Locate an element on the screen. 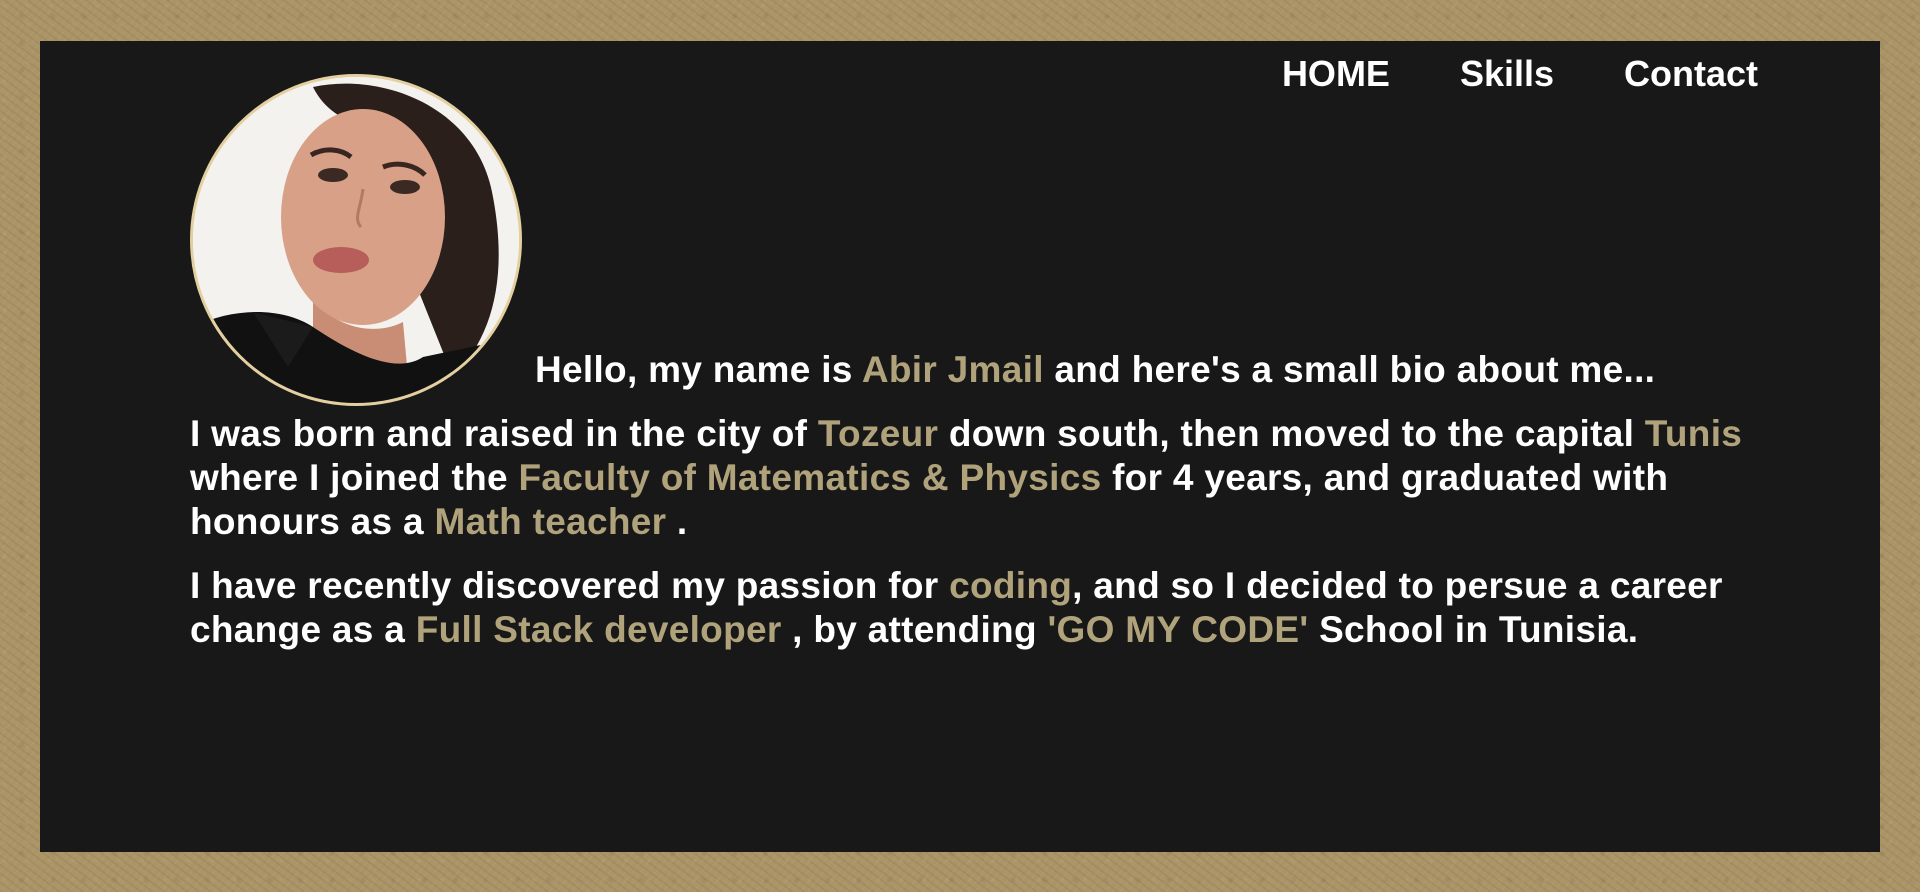 This screenshot has width=1920, height=892. city-highlight: Tozeur is located at coordinates (878, 433).